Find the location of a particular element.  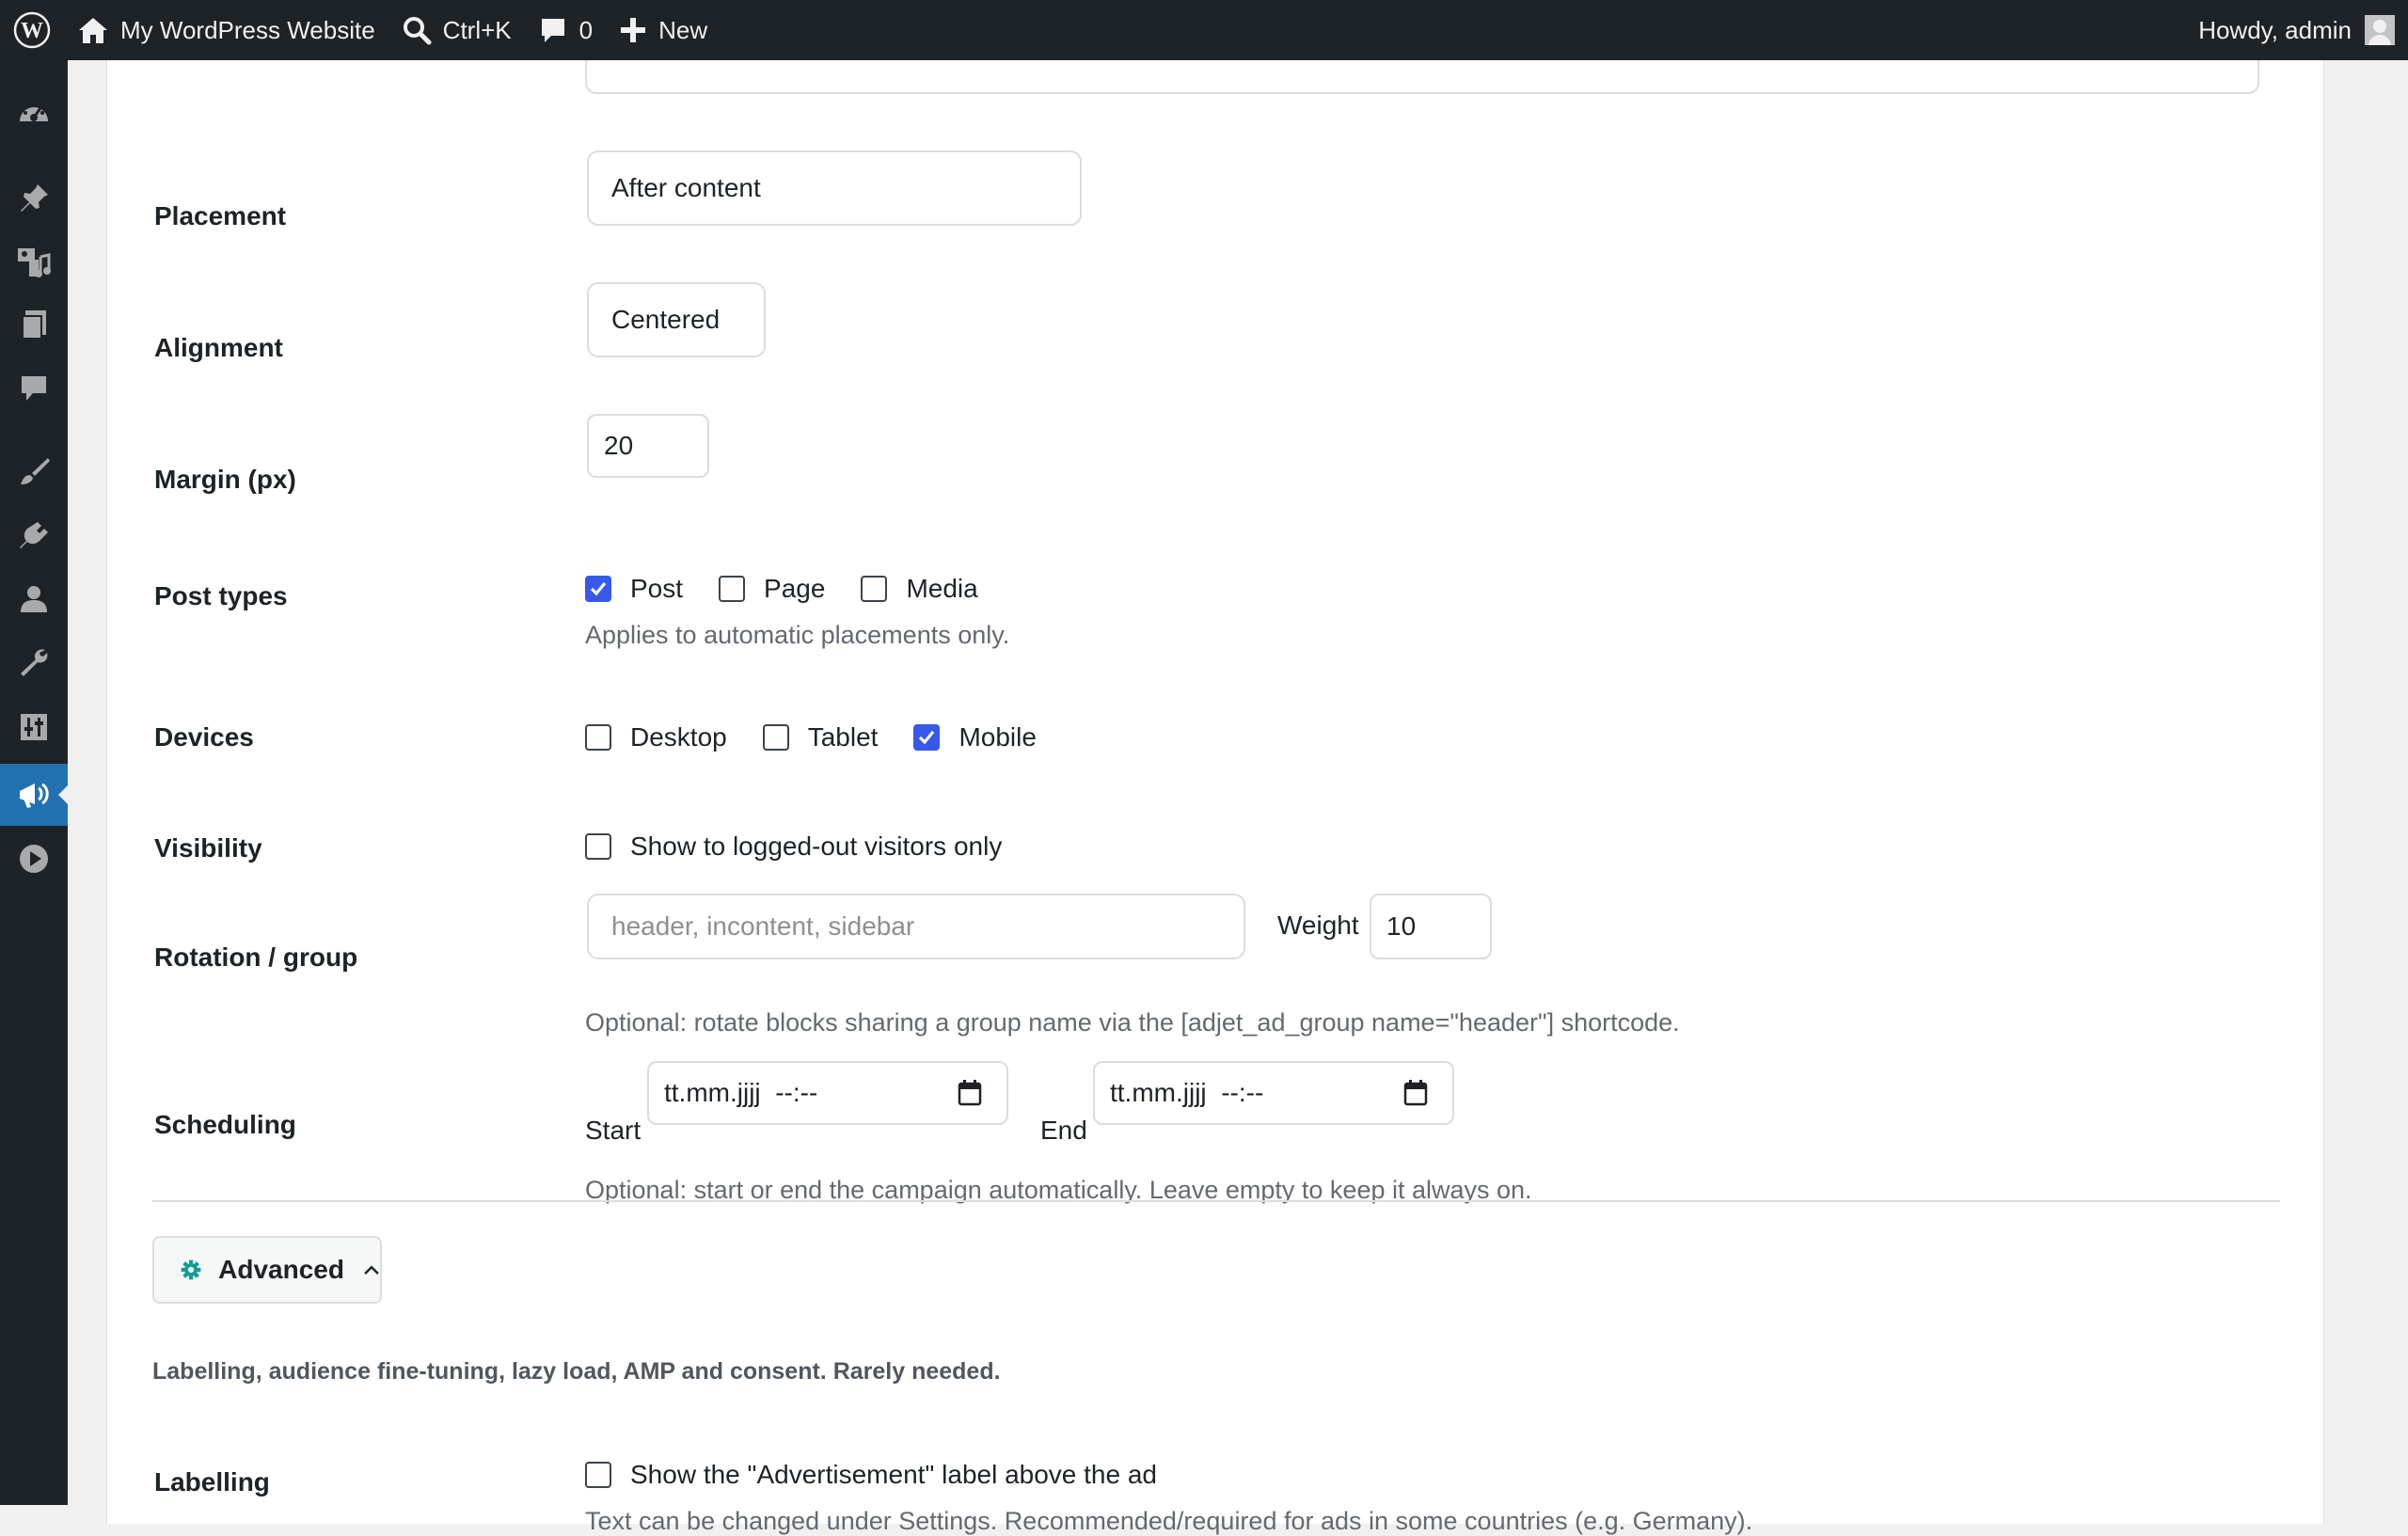

margin-input: 20 is located at coordinates (648, 446).